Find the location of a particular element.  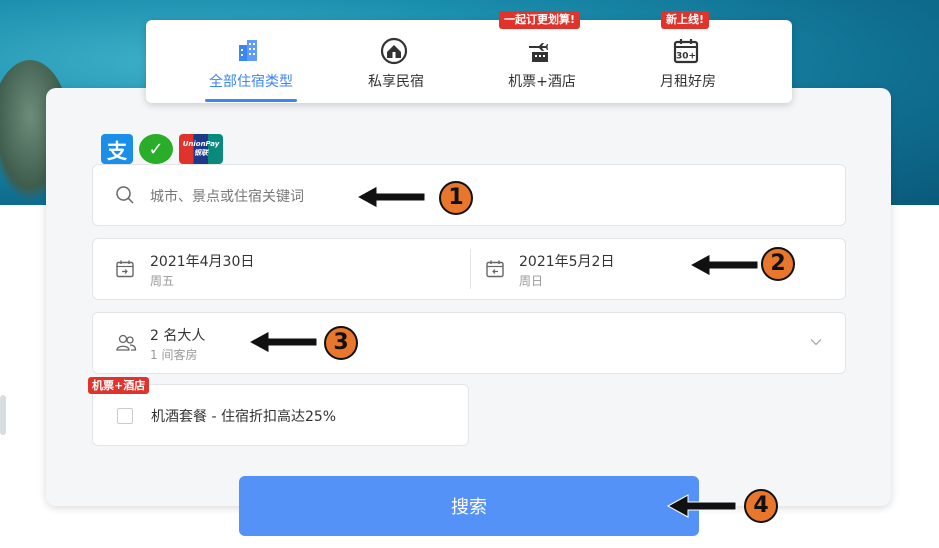

checkin-weekday: 周五 is located at coordinates (162, 281).